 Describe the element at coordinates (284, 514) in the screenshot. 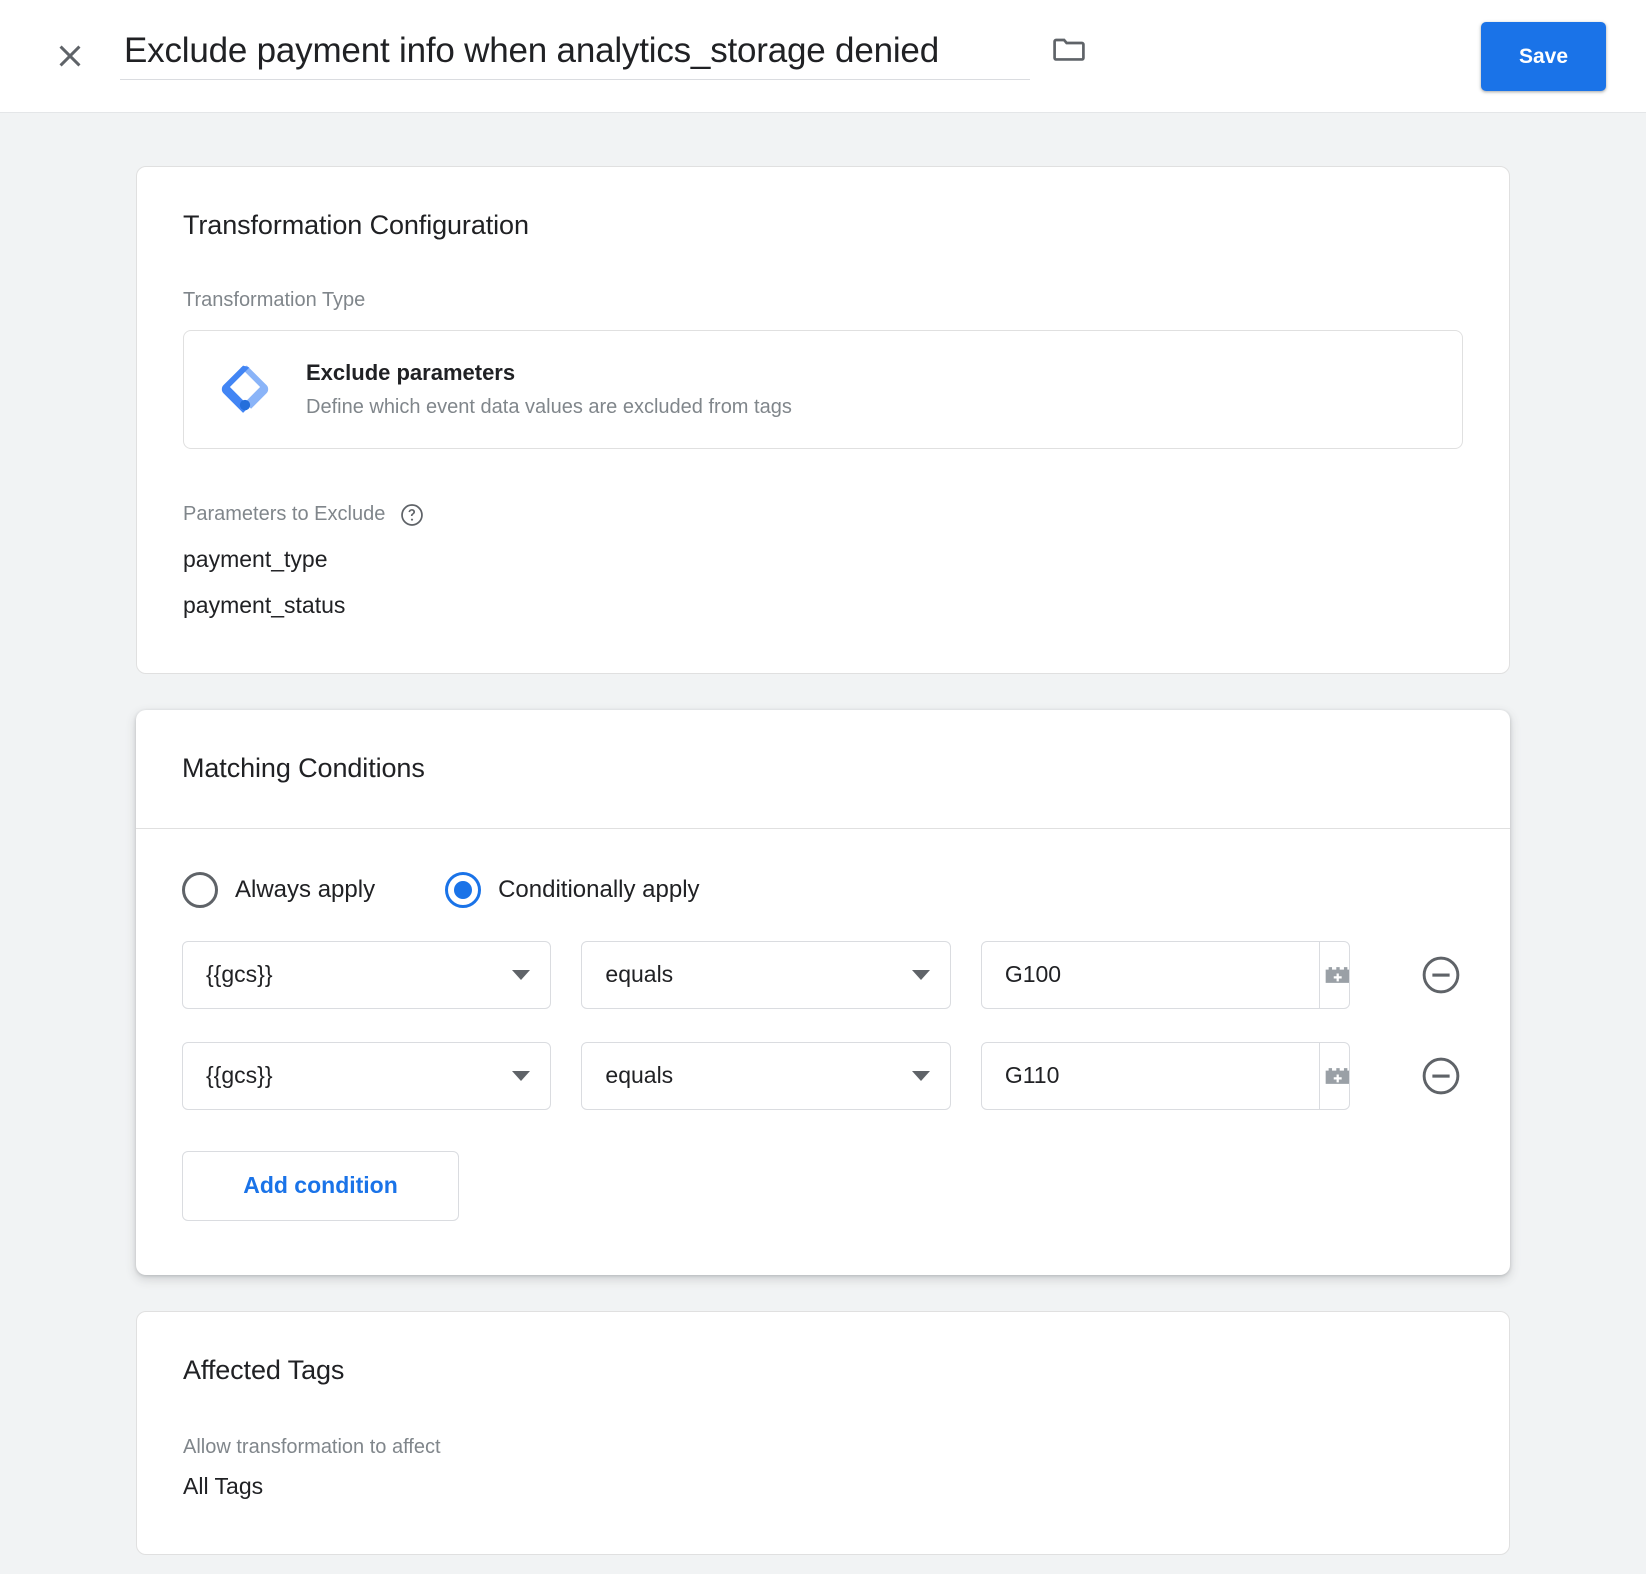

I see `parameters-to-exclude-label: Parameters to Exclude` at that location.